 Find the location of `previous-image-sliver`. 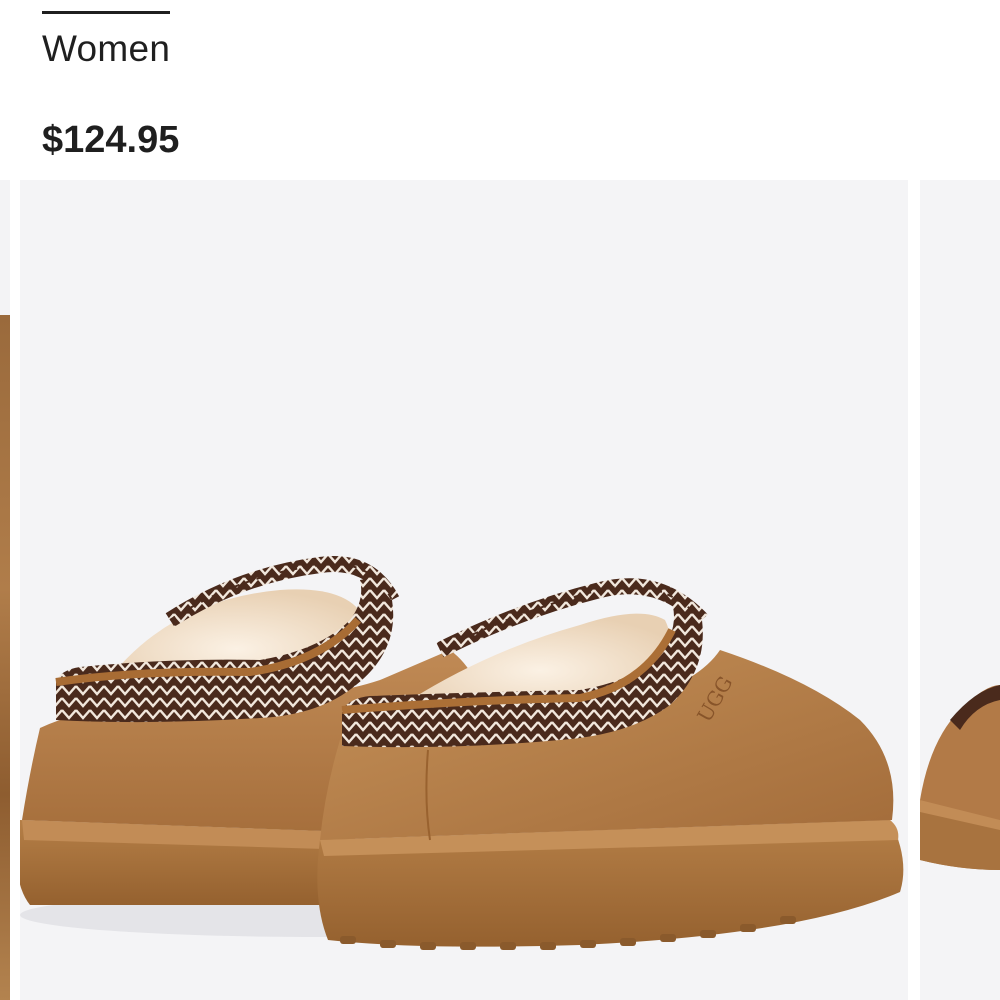

previous-image-sliver is located at coordinates (5, 657).